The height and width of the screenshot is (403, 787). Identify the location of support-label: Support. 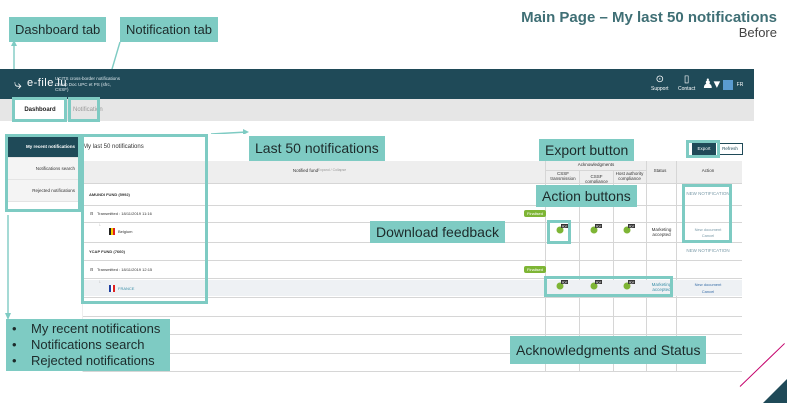
(660, 89).